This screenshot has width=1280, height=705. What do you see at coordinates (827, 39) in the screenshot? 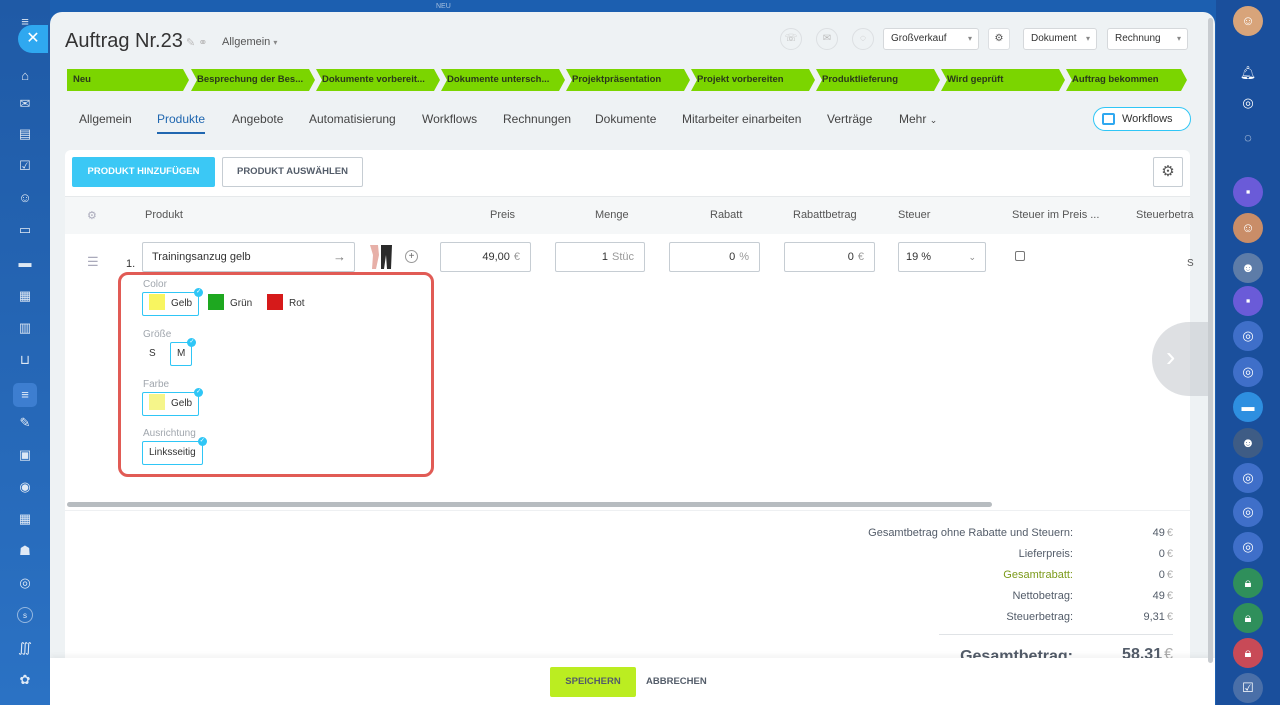
I see `mail-icon: ✉` at bounding box center [827, 39].